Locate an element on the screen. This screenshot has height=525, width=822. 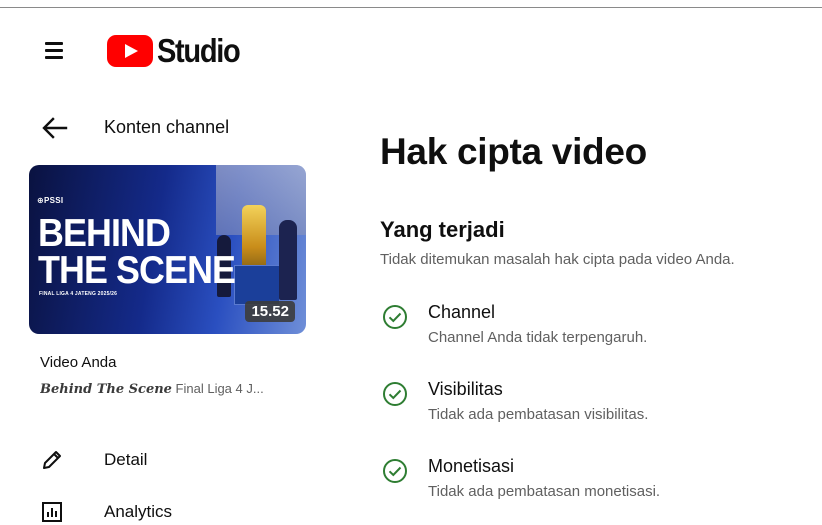
hamburger-menu-icon is located at coordinates (55, 51).